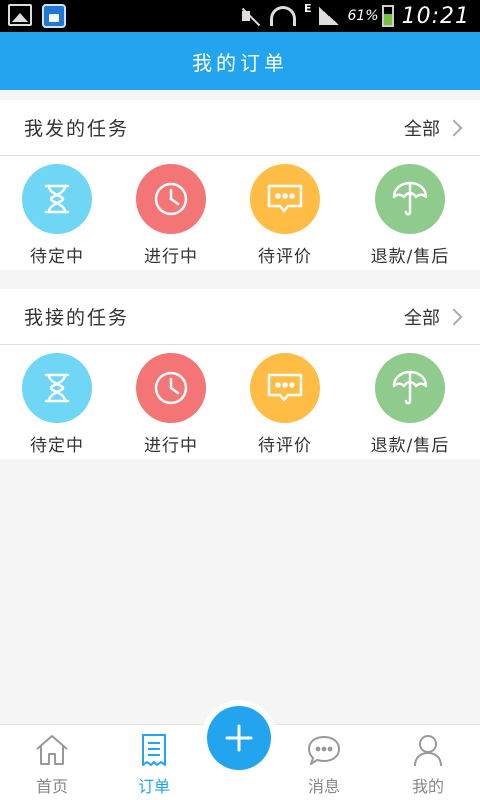  I want to click on battery-icon, so click(387, 16).